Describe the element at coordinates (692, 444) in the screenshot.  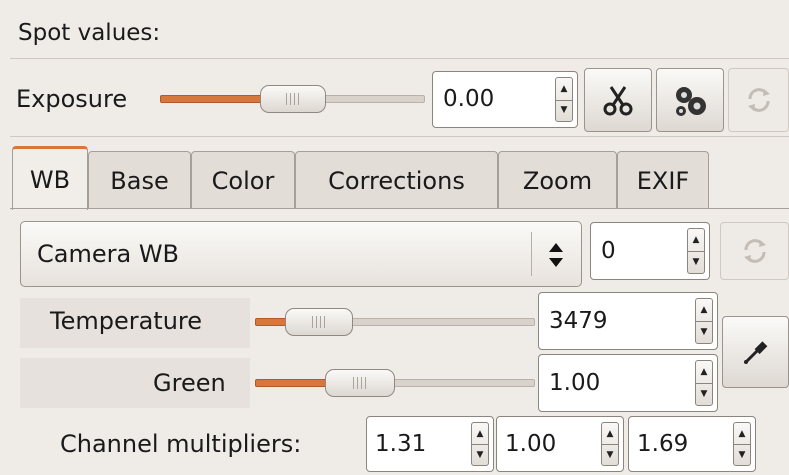
I see `multiplier-blue-spinbox: 1.69 ▲ ▼` at that location.